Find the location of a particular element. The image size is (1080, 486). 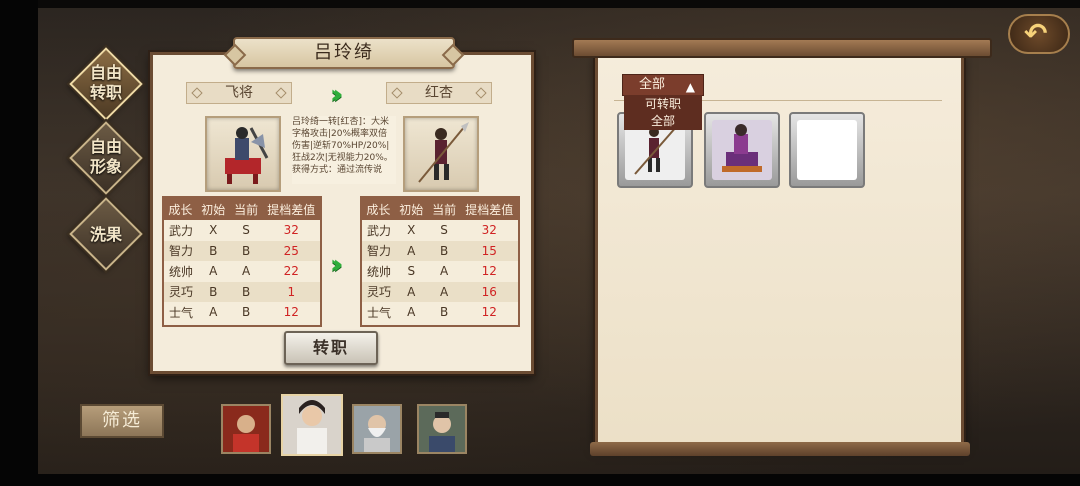

table-row: 智力 A B 15 is located at coordinates (440, 250).